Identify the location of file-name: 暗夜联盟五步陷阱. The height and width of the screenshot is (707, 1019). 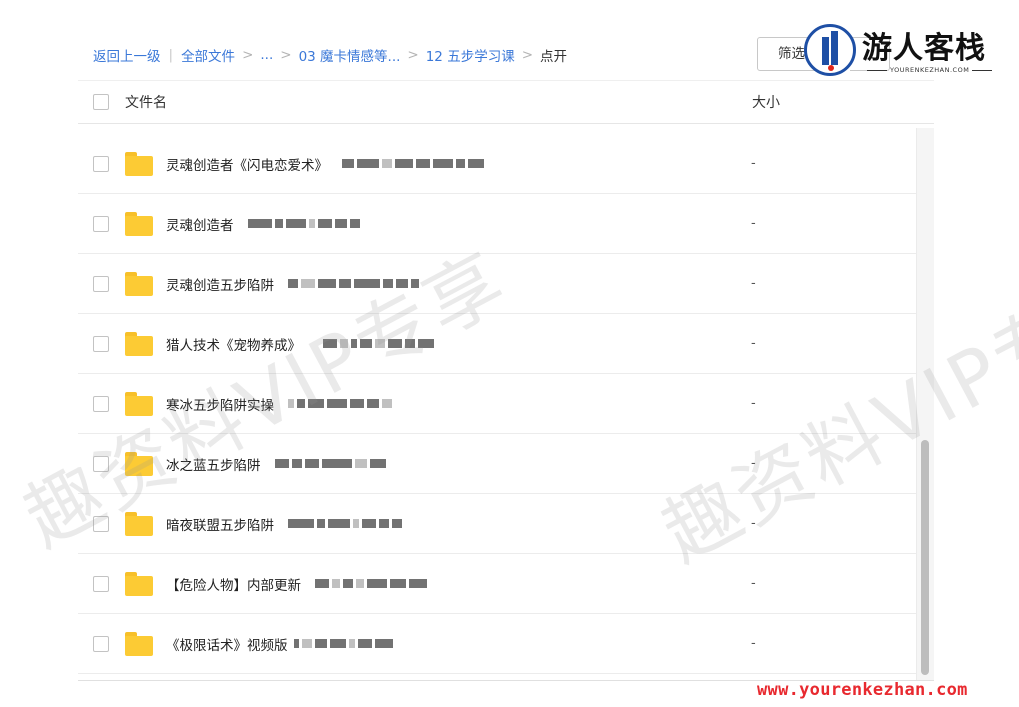
(220, 524).